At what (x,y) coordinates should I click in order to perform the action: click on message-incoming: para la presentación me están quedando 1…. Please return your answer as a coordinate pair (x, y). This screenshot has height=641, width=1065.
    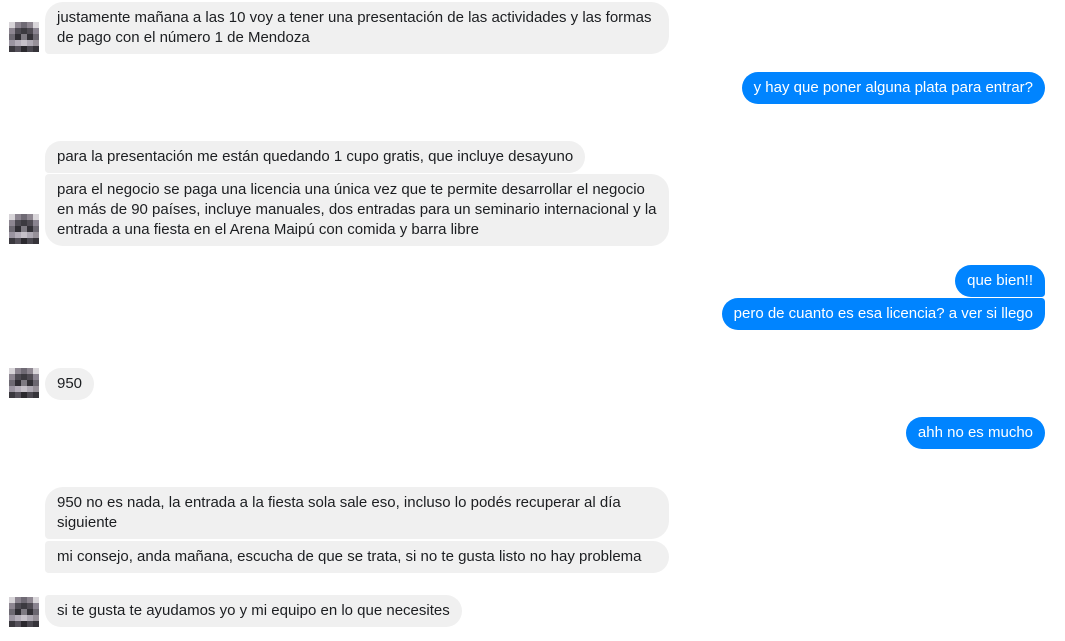
    Looking at the image, I should click on (315, 157).